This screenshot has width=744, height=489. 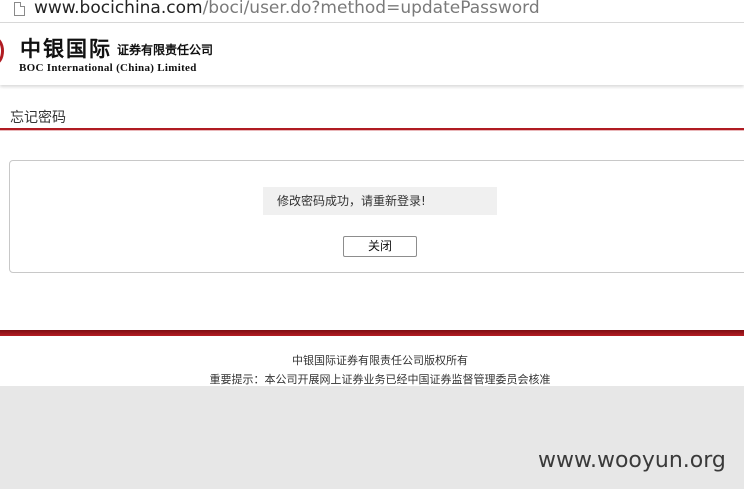 I want to click on brand-name-cn: 中银国际, so click(x=66, y=48).